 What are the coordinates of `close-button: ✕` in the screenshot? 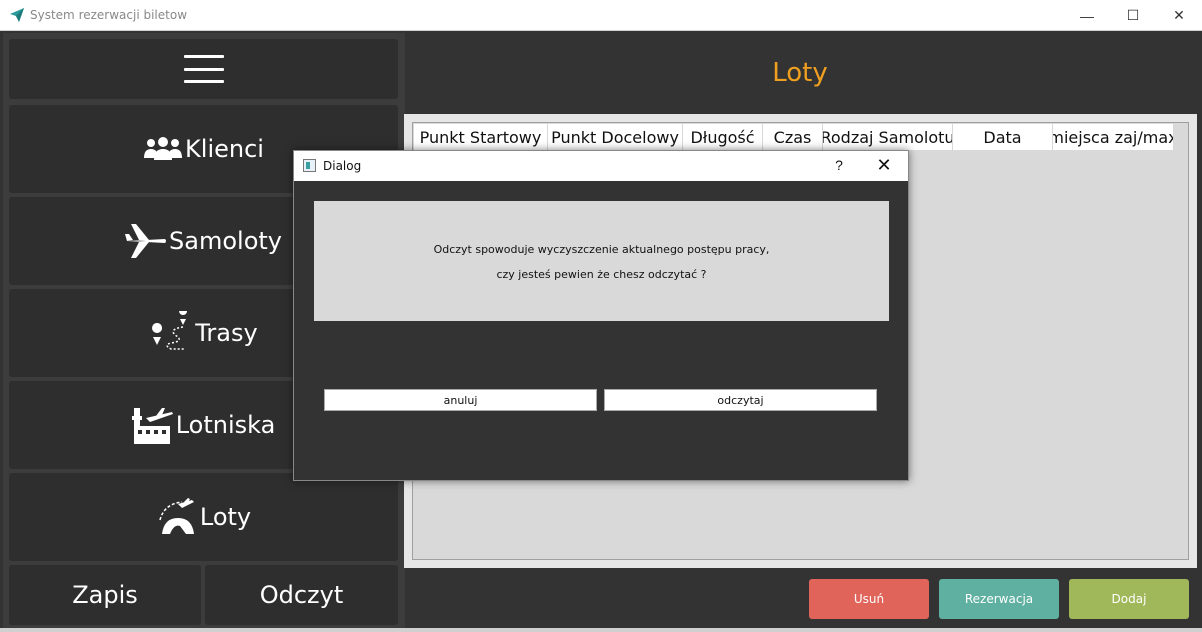 It's located at (1179, 15).